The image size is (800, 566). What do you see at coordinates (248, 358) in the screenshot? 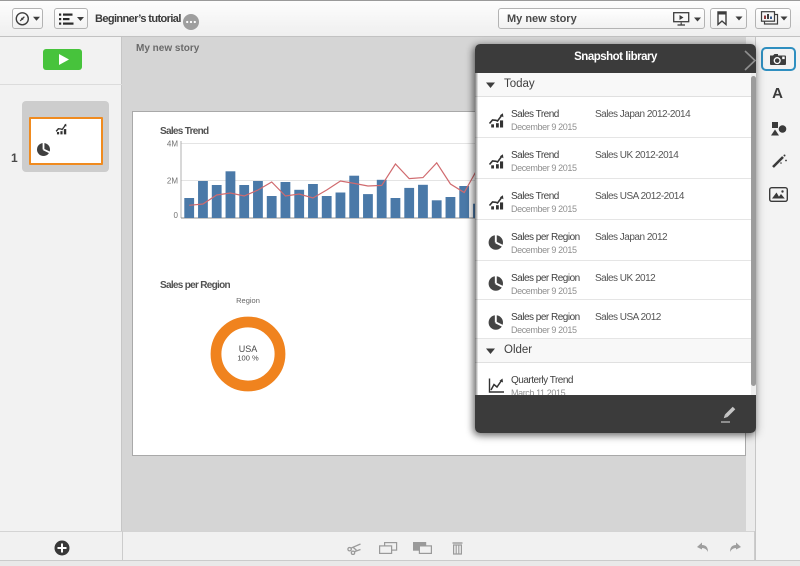
I see `svg-text: 100 %` at bounding box center [248, 358].